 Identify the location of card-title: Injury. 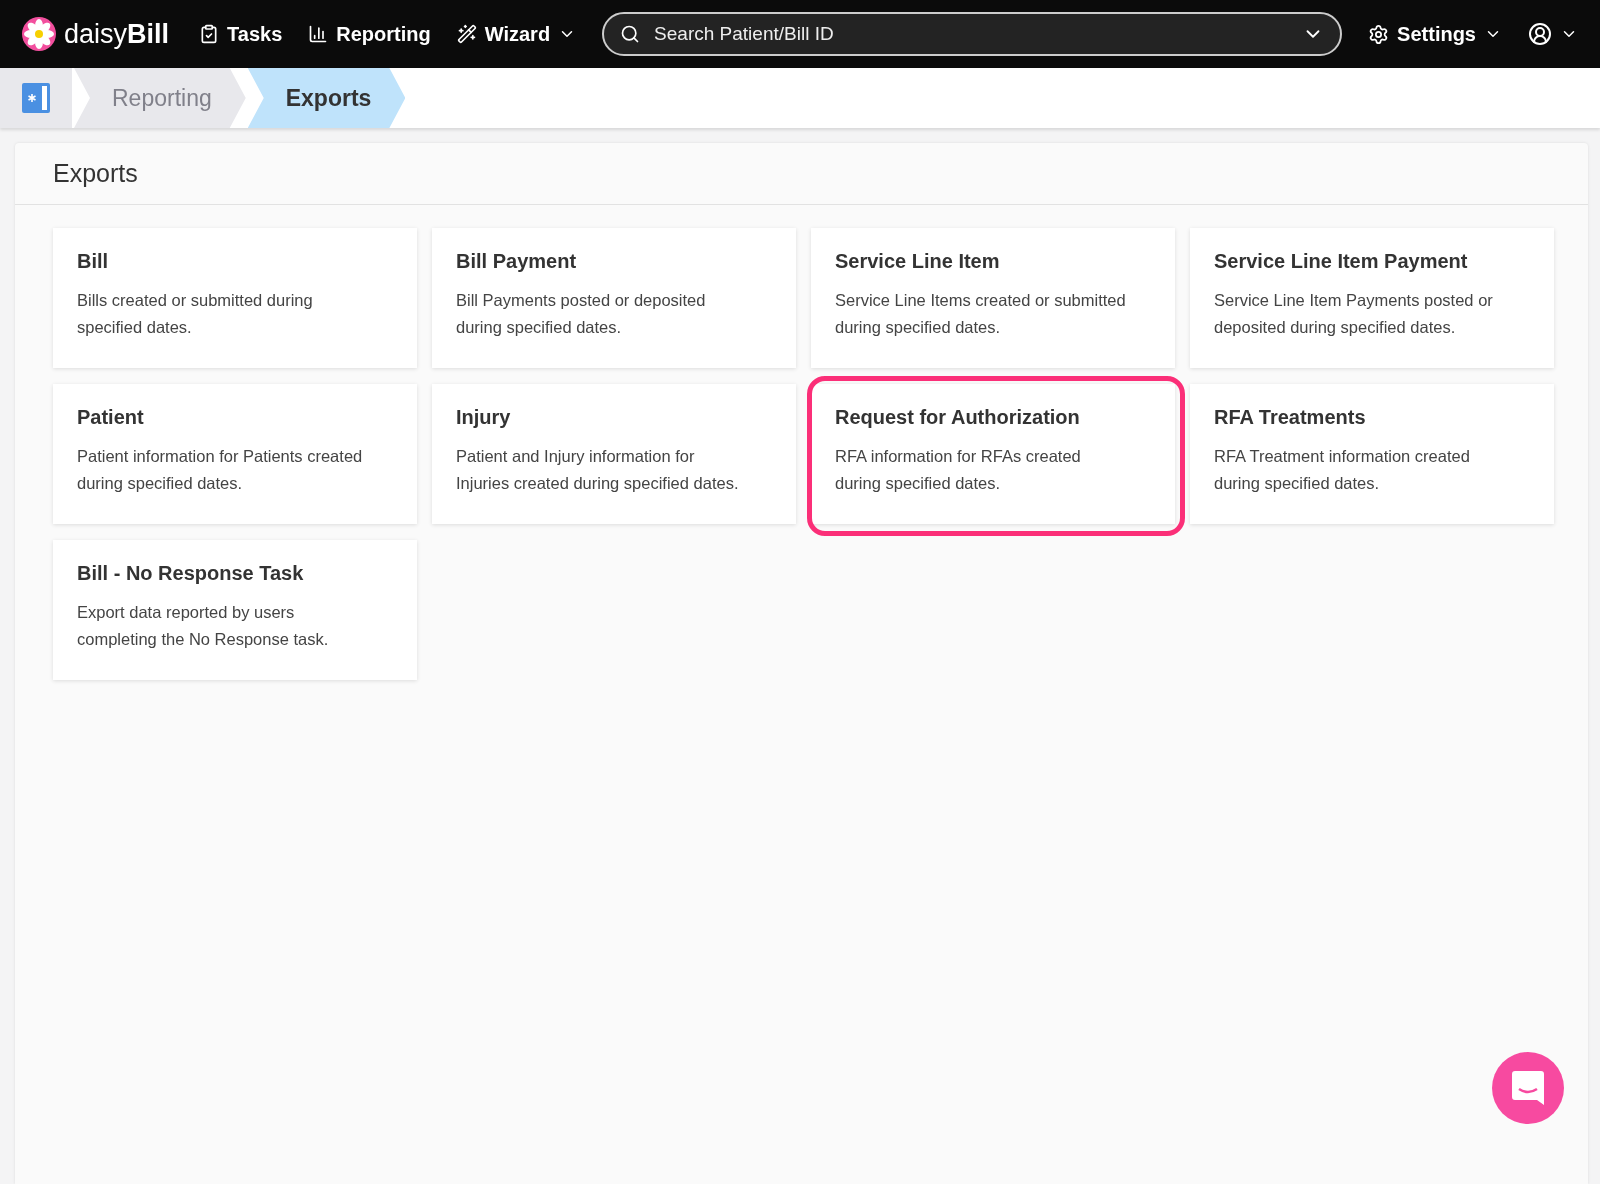
(484, 417).